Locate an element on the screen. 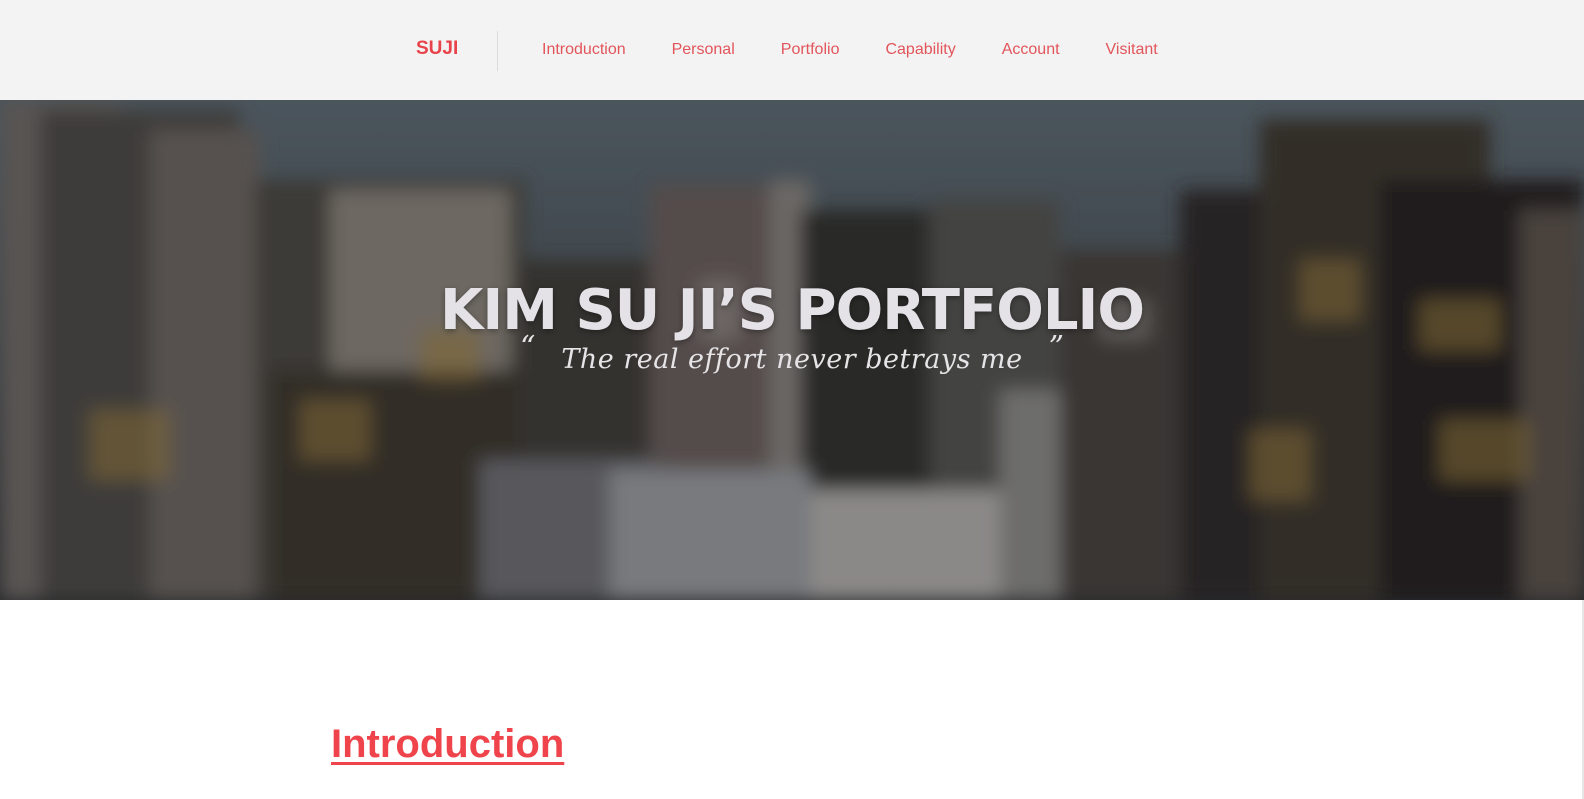 This screenshot has height=799, width=1584. nav-link-portfolio: Portfolio is located at coordinates (810, 49).